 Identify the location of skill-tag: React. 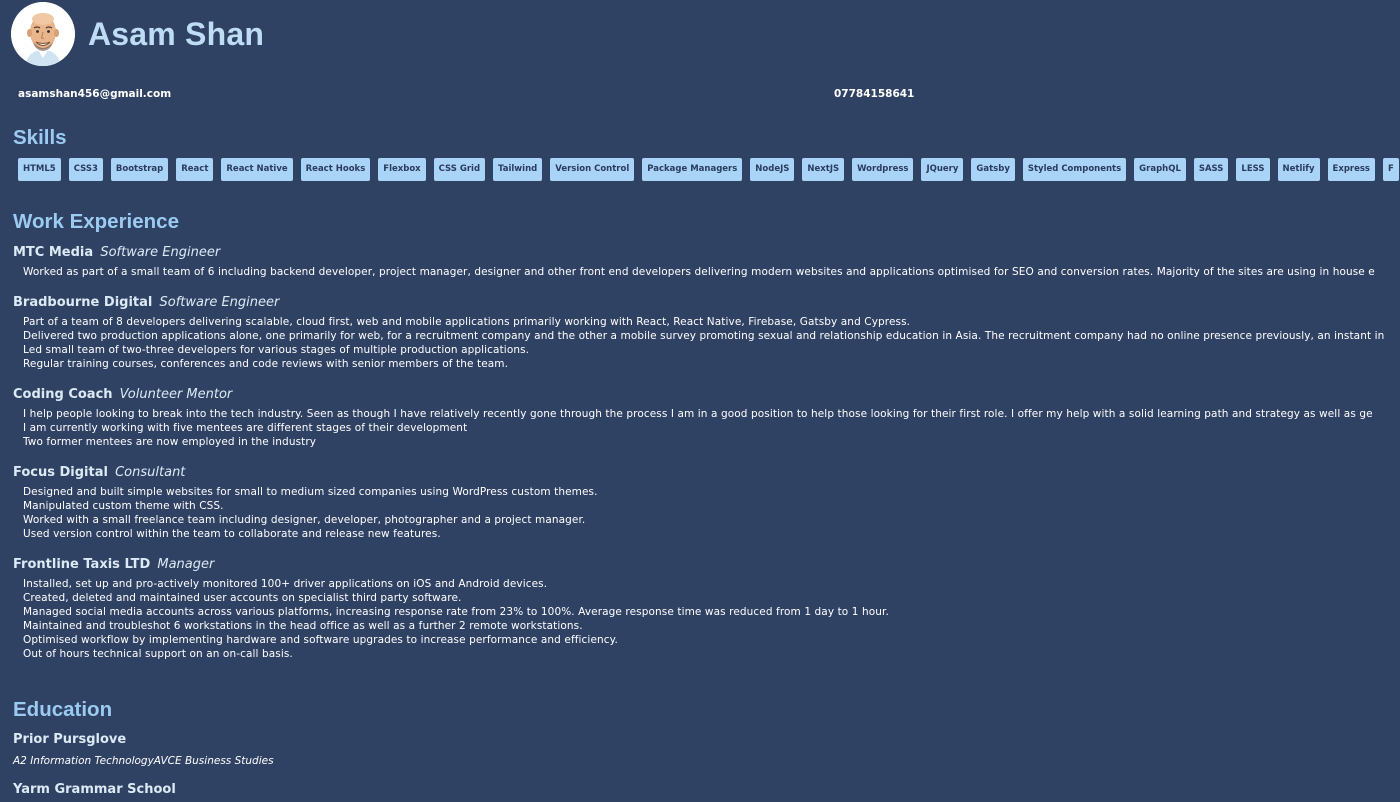
(195, 169).